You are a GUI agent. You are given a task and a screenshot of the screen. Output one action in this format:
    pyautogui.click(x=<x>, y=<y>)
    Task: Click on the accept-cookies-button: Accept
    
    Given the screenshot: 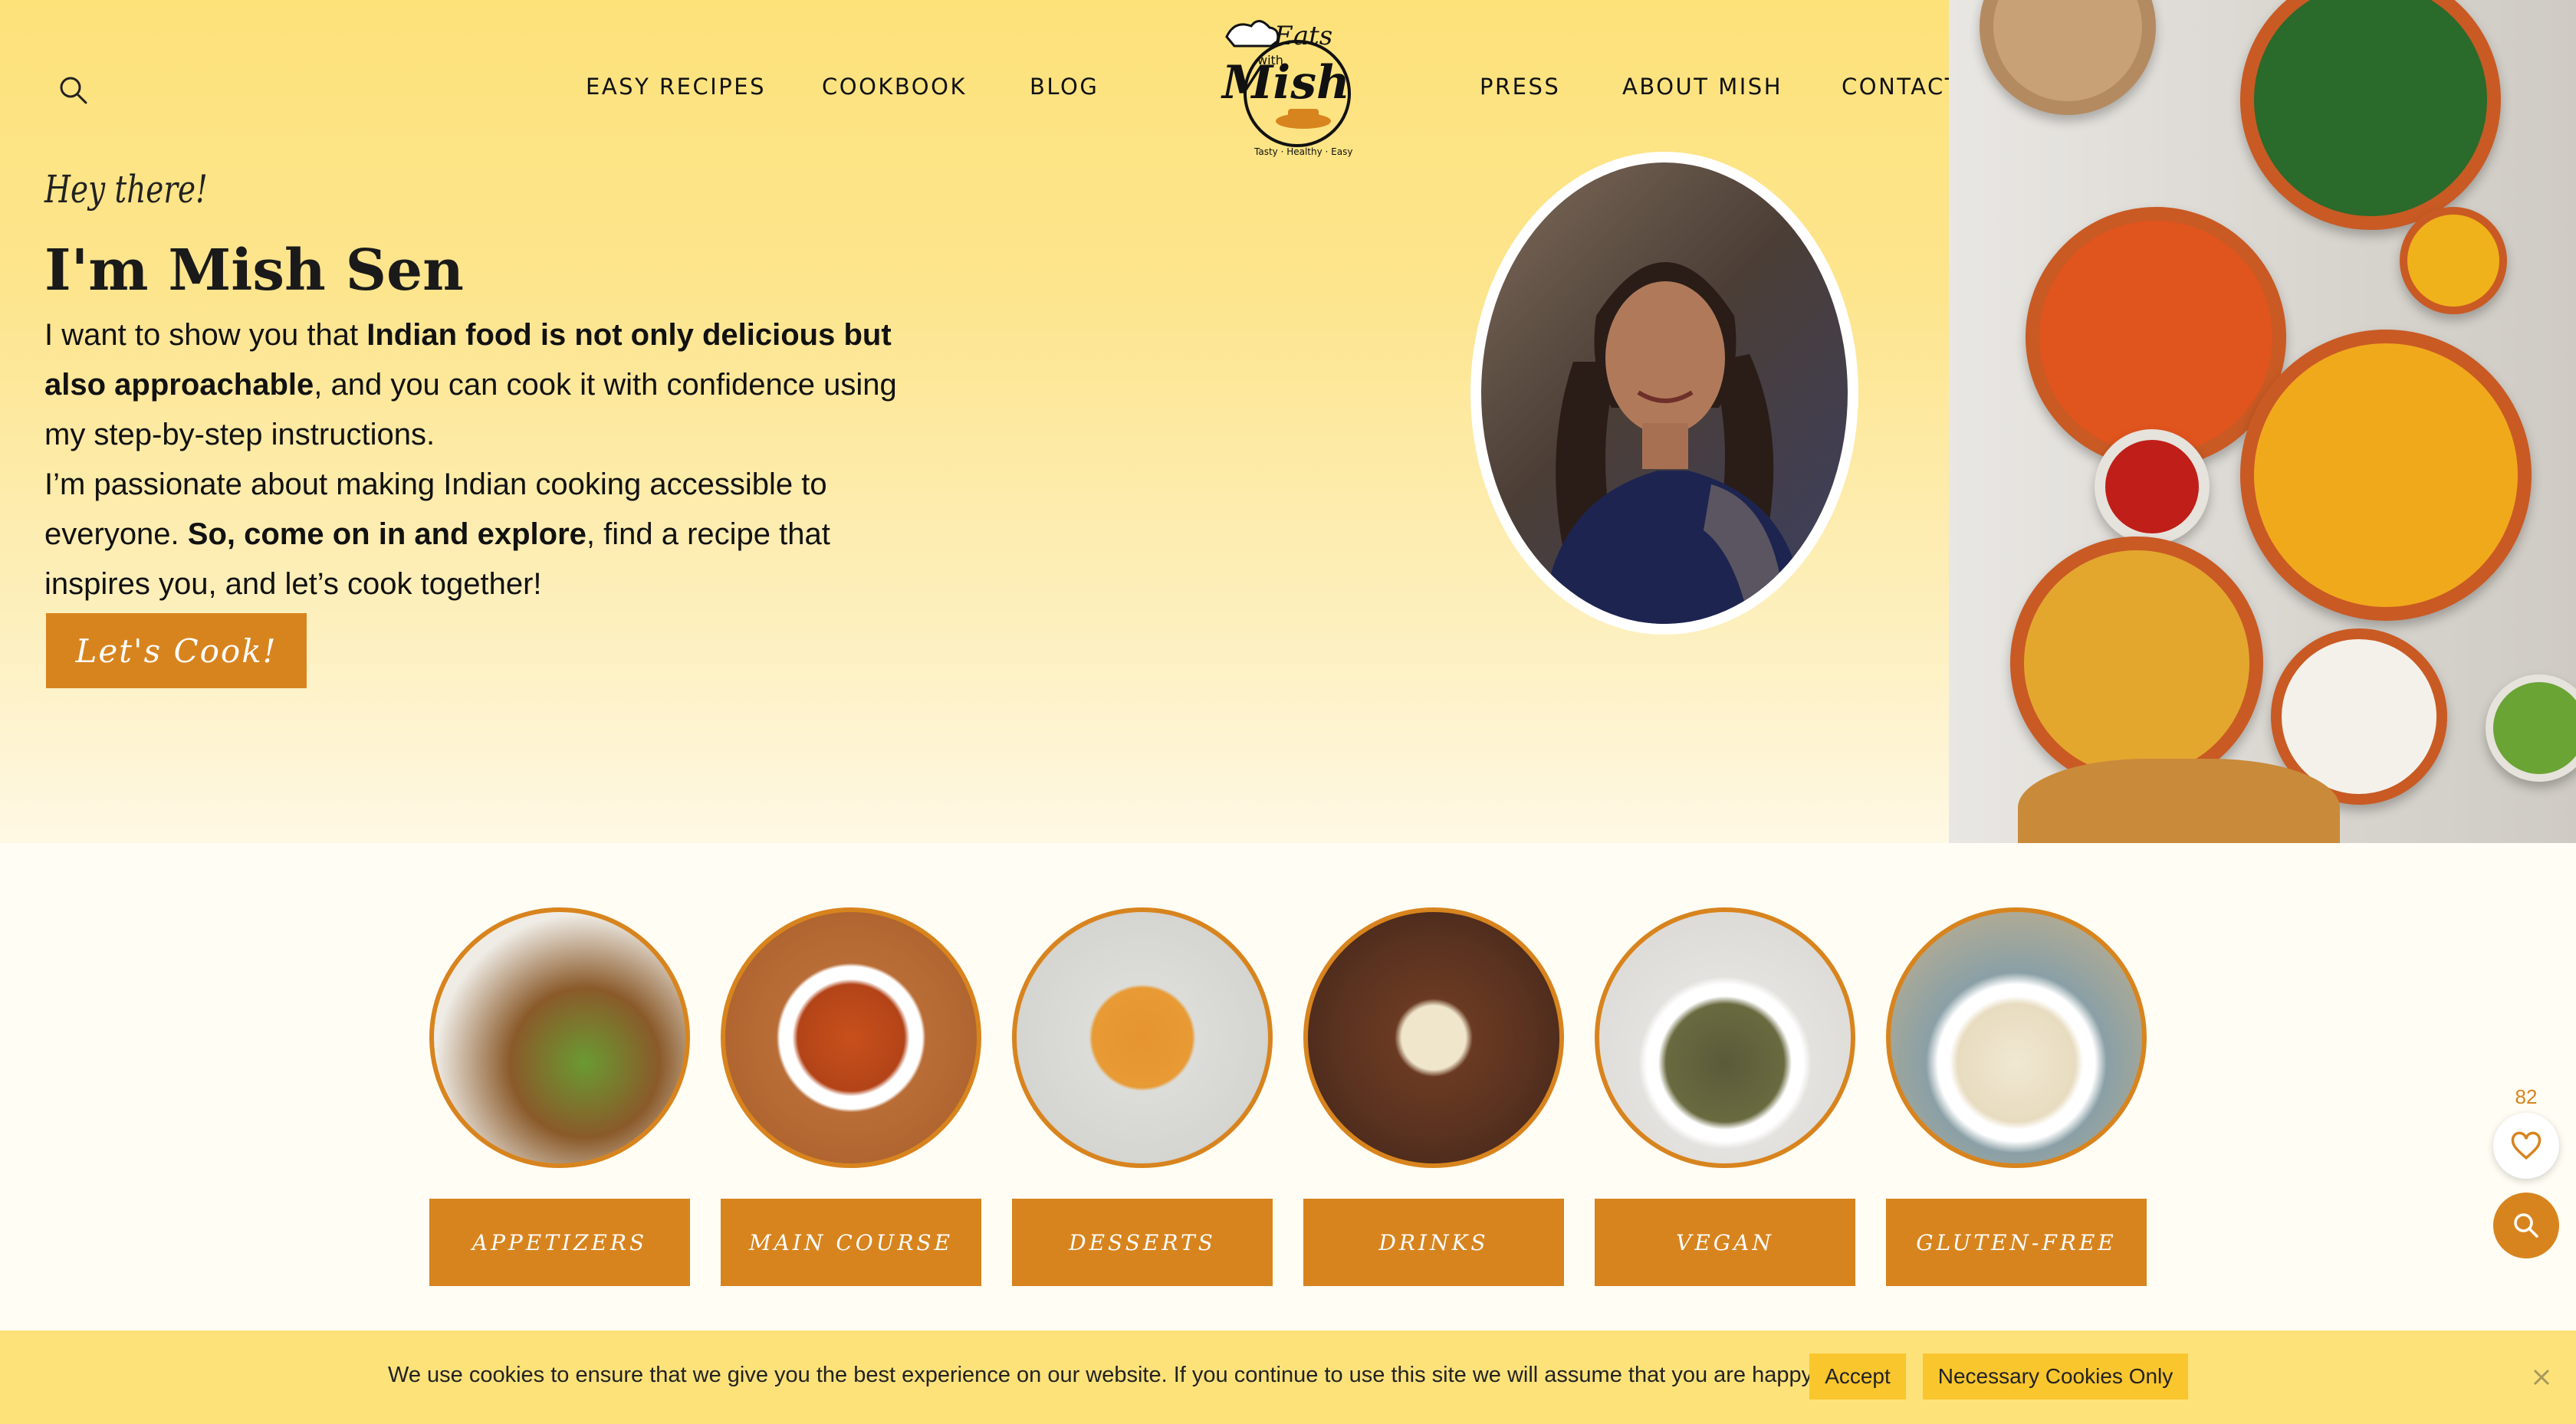 What is the action you would take?
    pyautogui.click(x=1858, y=1376)
    